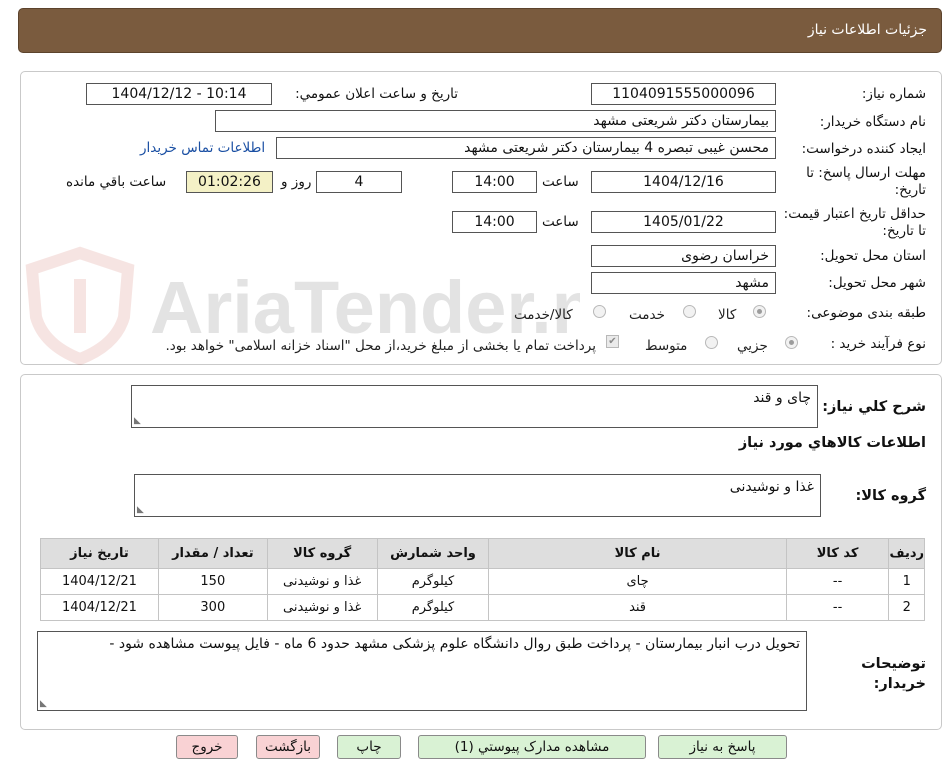 Image resolution: width=944 pixels, height=780 pixels. What do you see at coordinates (689, 311) in the screenshot?
I see `category-radio-service` at bounding box center [689, 311].